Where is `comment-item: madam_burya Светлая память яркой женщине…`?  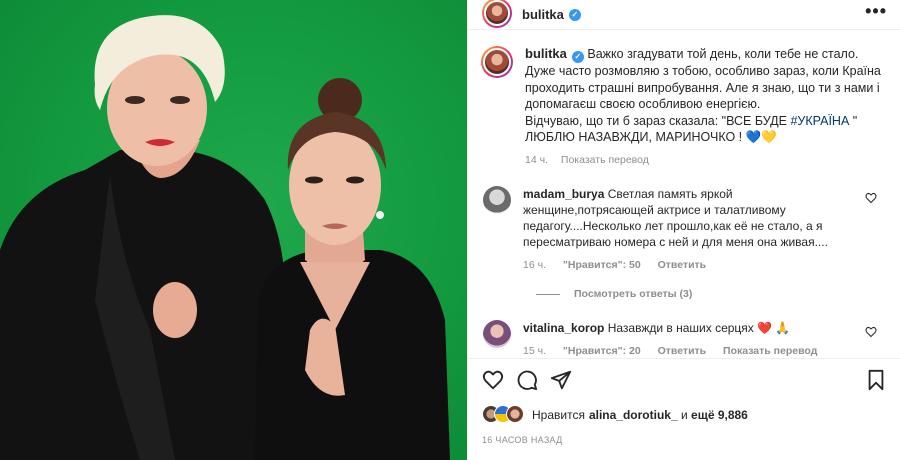 comment-item: madam_burya Светлая память яркой женщине… is located at coordinates (686, 229).